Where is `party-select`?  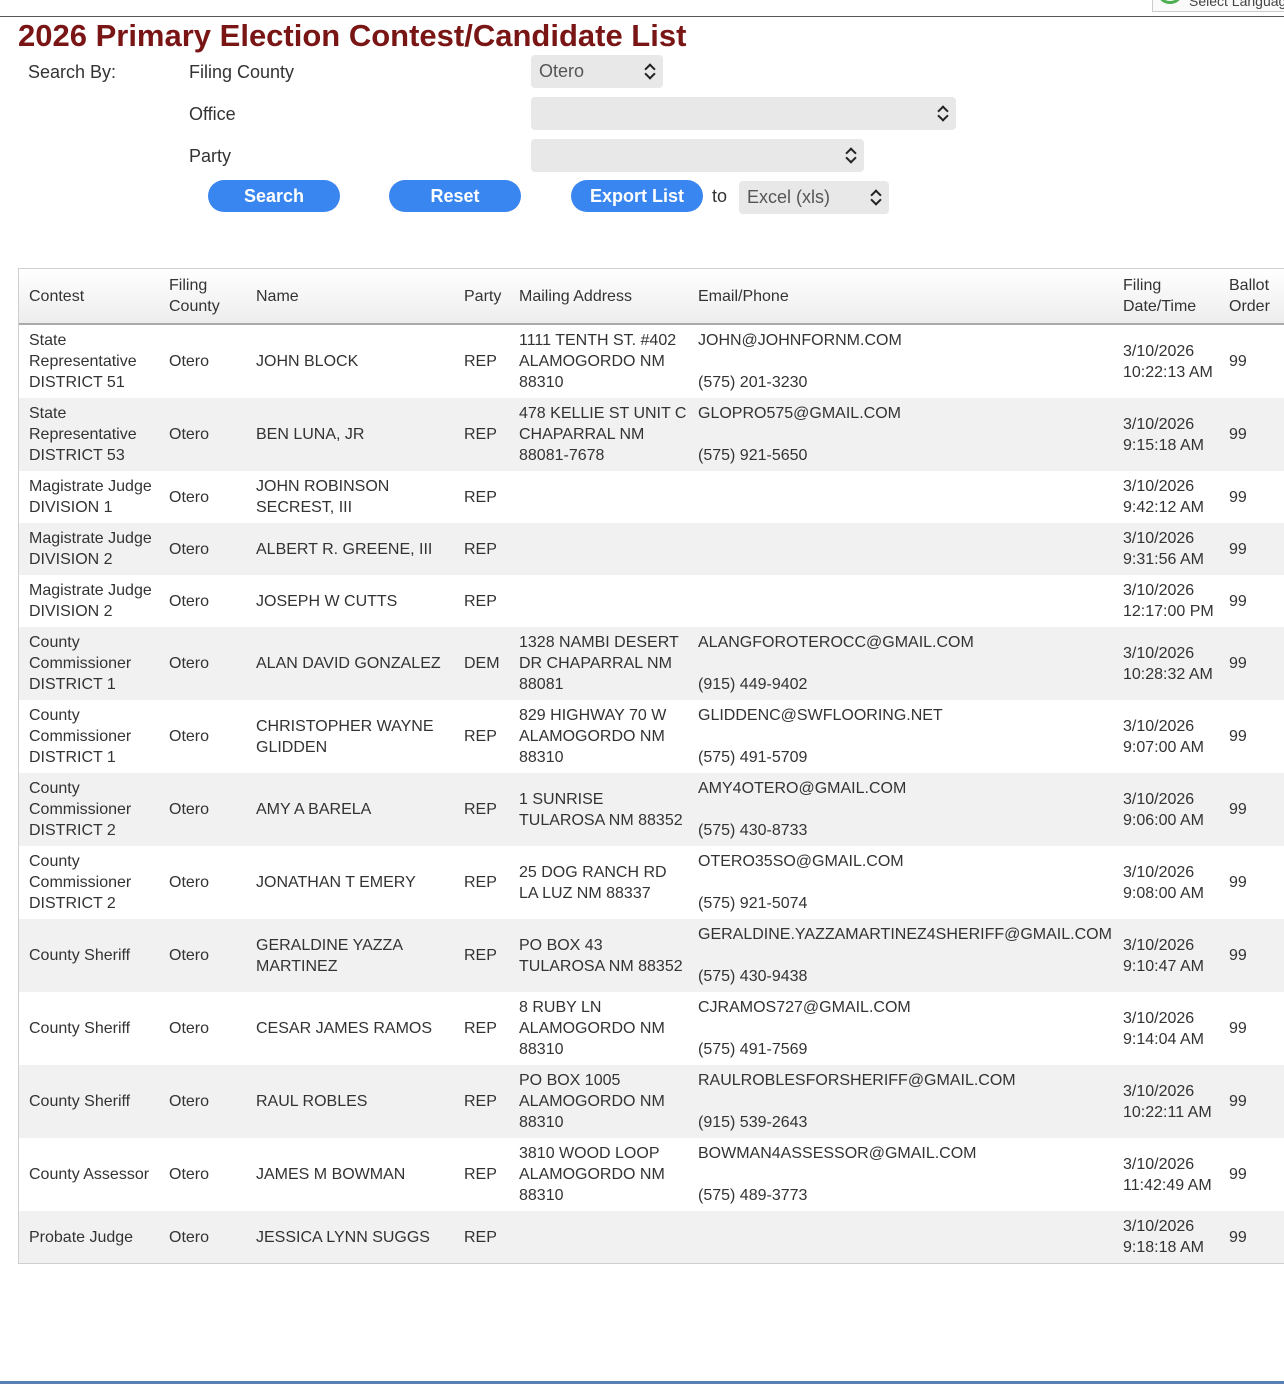 party-select is located at coordinates (697, 155).